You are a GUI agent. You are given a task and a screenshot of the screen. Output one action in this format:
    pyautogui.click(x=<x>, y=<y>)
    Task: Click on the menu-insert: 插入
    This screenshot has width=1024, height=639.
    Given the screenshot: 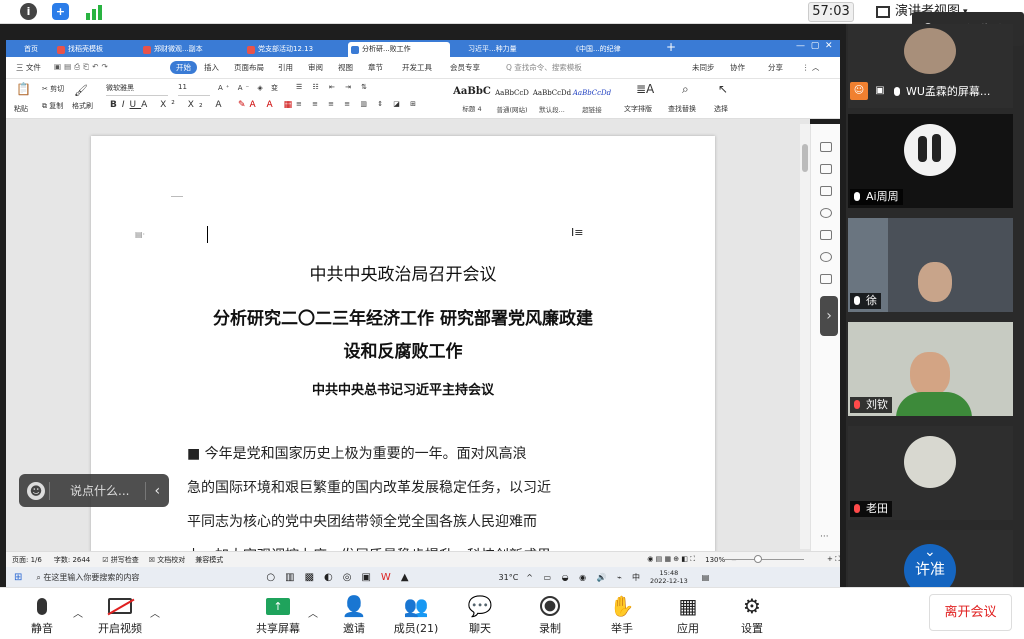 What is the action you would take?
    pyautogui.click(x=211, y=67)
    